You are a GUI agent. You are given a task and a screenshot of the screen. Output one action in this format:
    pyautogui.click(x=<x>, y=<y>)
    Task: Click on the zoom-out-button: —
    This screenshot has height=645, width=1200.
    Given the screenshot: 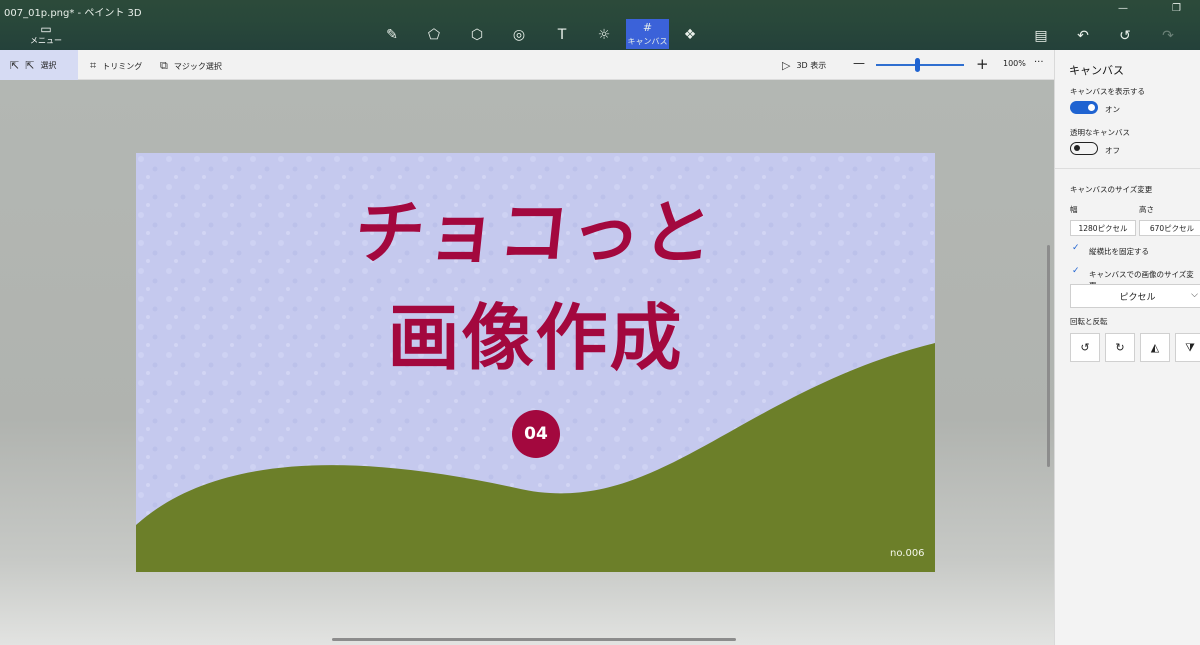 What is the action you would take?
    pyautogui.click(x=859, y=63)
    